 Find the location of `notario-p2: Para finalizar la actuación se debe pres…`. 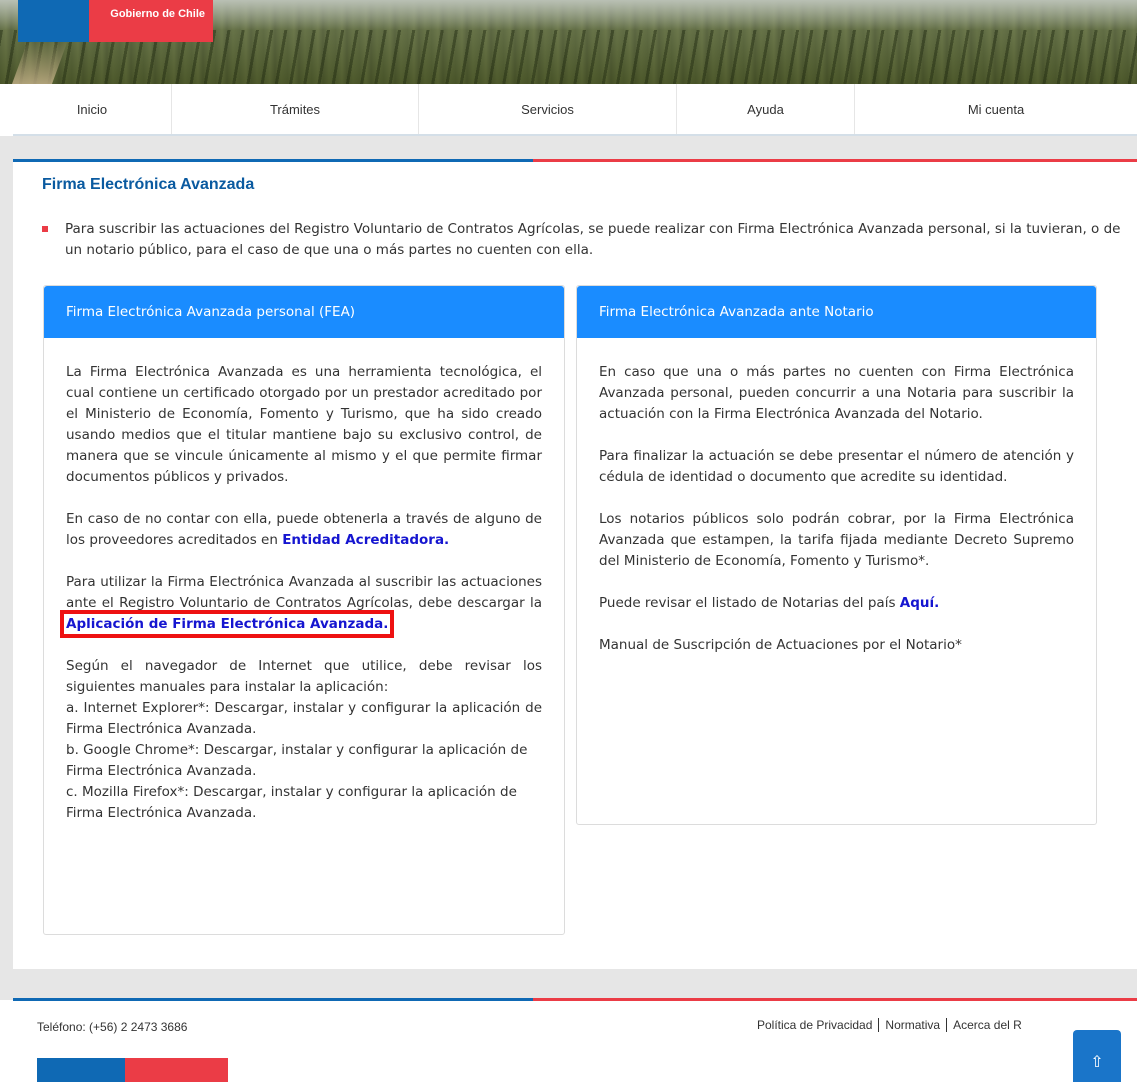

notario-p2: Para finalizar la actuación se debe pres… is located at coordinates (836, 466).